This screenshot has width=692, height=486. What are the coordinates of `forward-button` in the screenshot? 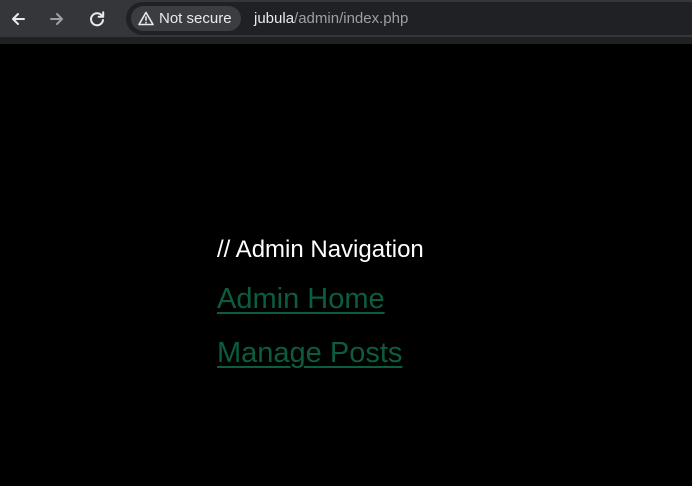 It's located at (57, 19).